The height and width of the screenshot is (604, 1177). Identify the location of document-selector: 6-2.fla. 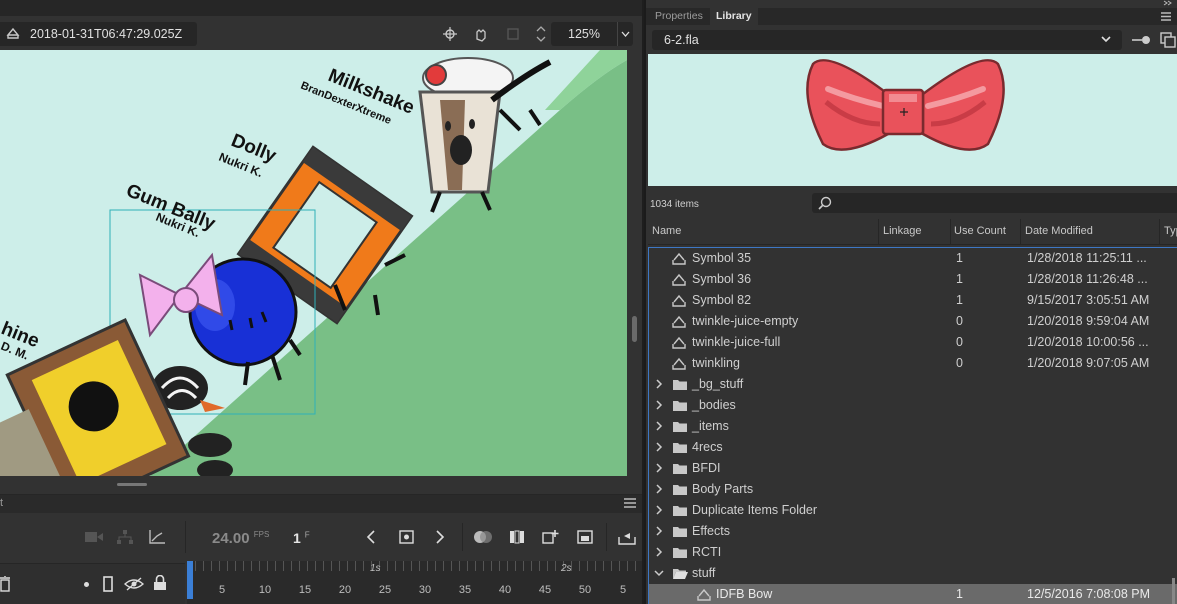
(887, 40).